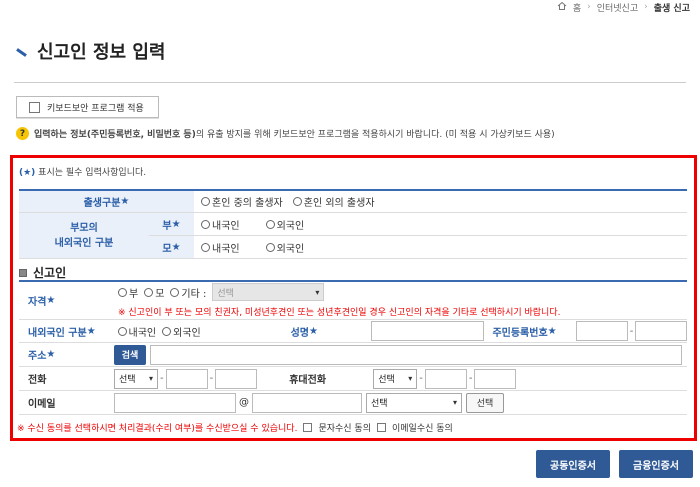 The height and width of the screenshot is (487, 700). Describe the element at coordinates (353, 379) in the screenshot. I see `phone-row: 전화 선택 ▾ - - 휴대전화 선택 ▾ - -` at that location.